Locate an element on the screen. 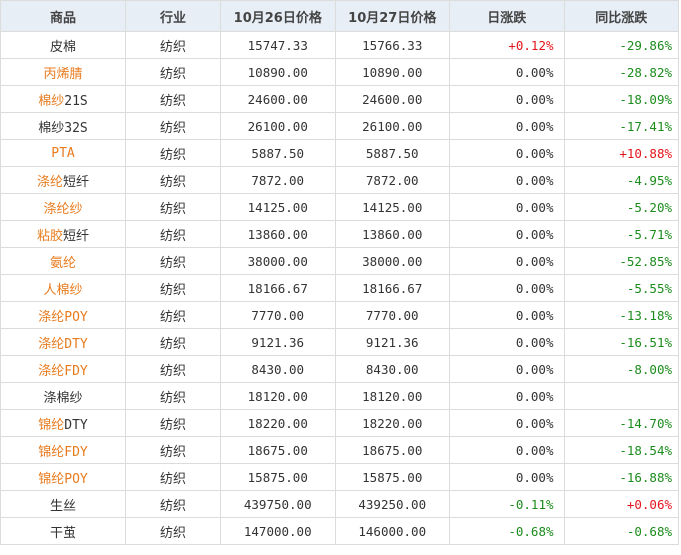 Image resolution: width=681 pixels, height=555 pixels. day-change-cell: +0.12% is located at coordinates (507, 45).